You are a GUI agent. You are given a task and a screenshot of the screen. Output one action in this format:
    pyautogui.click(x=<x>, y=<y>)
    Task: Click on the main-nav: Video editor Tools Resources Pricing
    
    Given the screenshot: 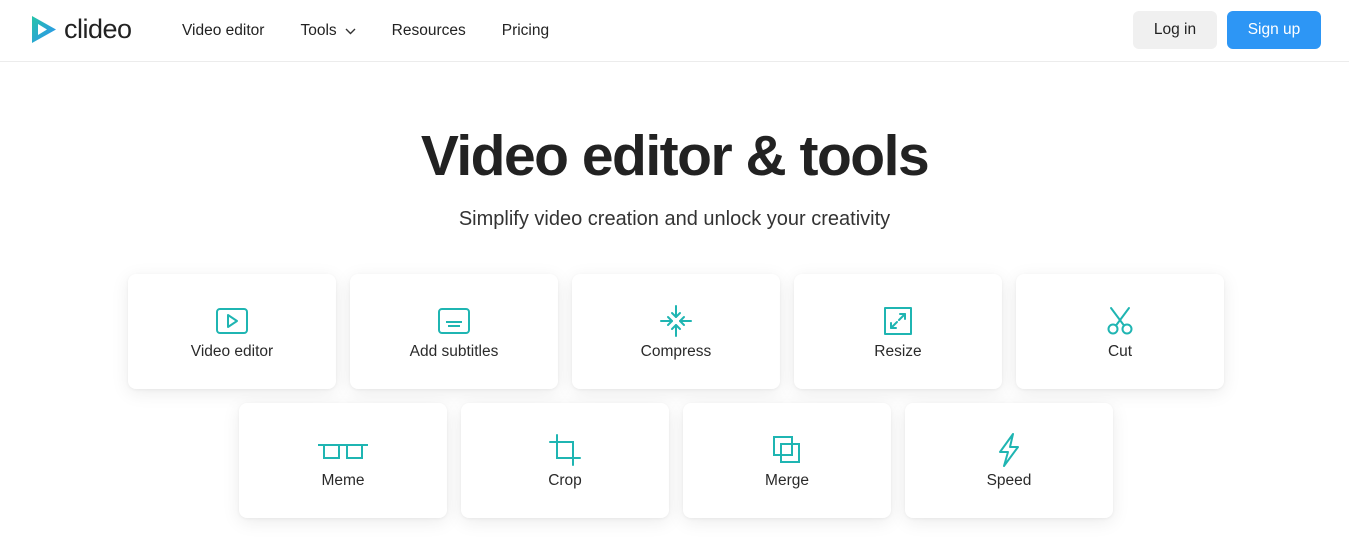 What is the action you would take?
    pyautogui.click(x=383, y=31)
    